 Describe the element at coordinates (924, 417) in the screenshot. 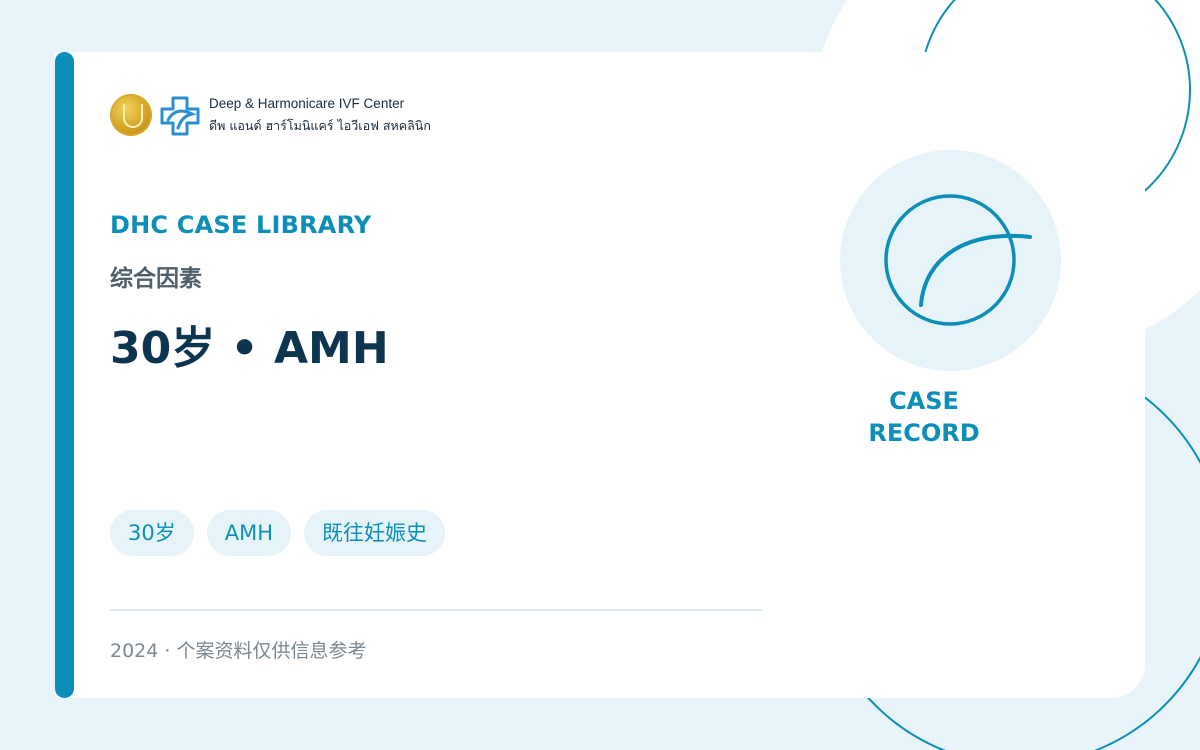

I see `case-record-label: CASE RECORD` at that location.